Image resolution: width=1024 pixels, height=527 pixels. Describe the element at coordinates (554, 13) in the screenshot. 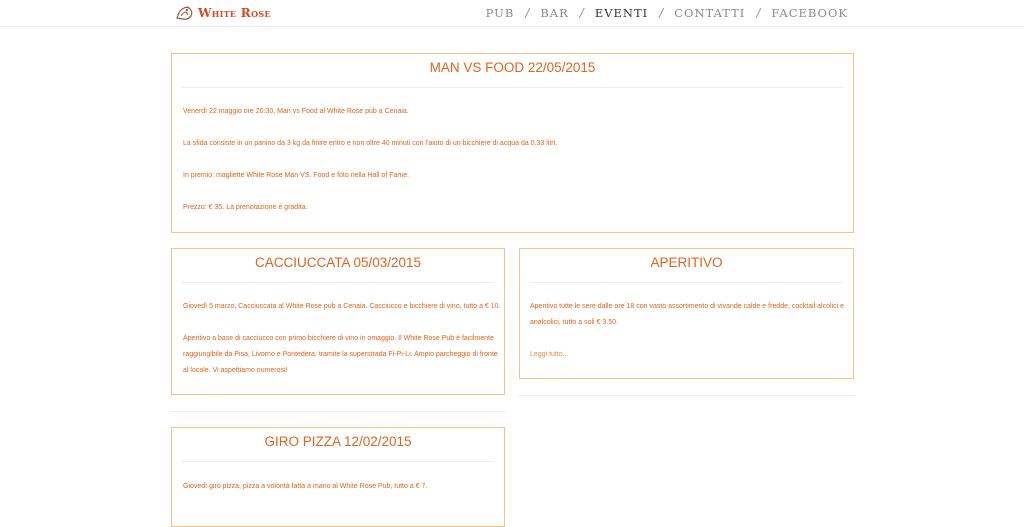

I see `nav-item-bar: BAR` at that location.